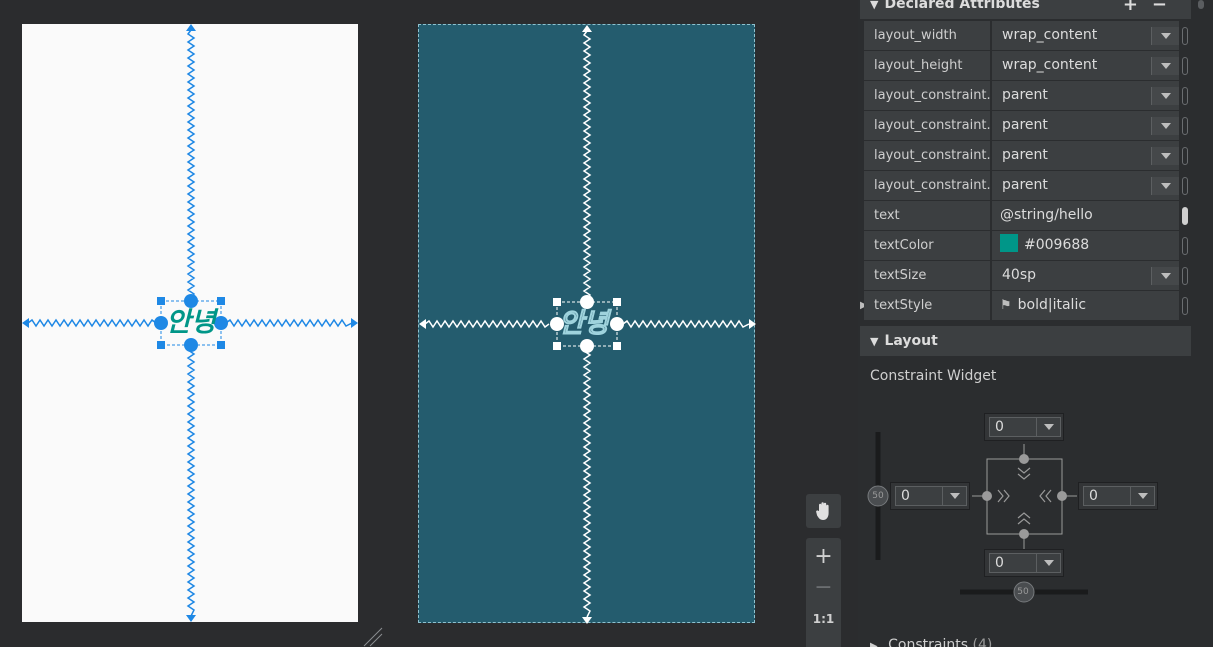 This screenshot has height=647, width=1213. What do you see at coordinates (617, 346) in the screenshot?
I see `bp-resize-handle-br` at bounding box center [617, 346].